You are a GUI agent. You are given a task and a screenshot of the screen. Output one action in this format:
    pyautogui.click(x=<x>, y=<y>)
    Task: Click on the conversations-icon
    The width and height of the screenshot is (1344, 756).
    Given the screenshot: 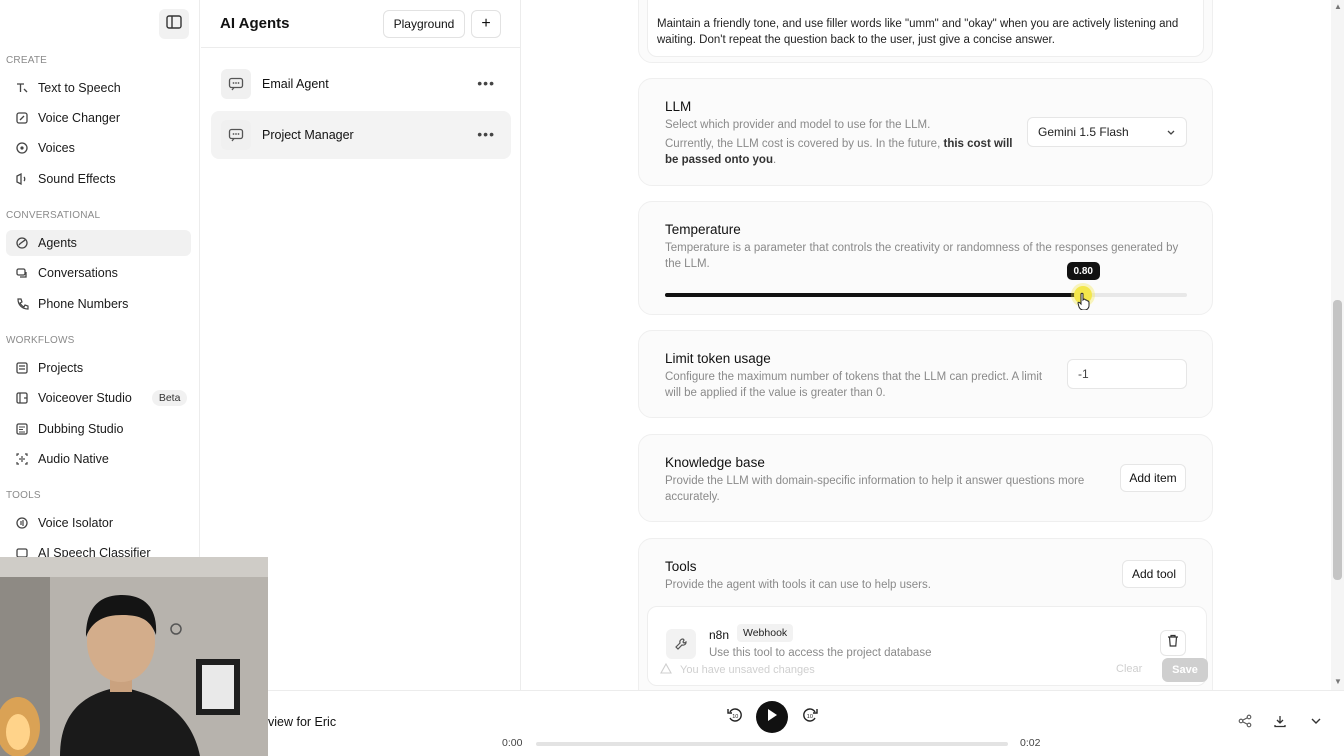 What is the action you would take?
    pyautogui.click(x=22, y=273)
    